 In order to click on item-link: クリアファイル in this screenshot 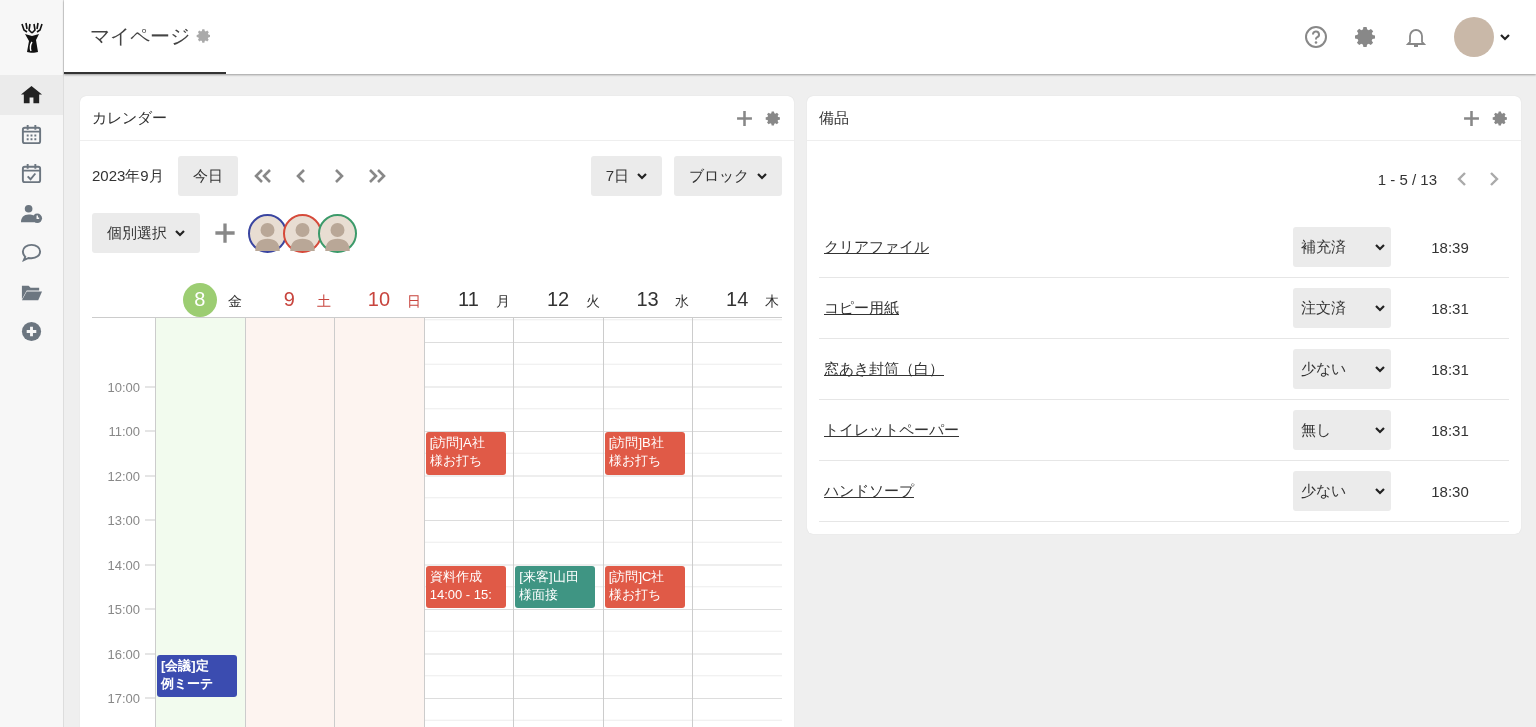, I will do `click(876, 247)`.